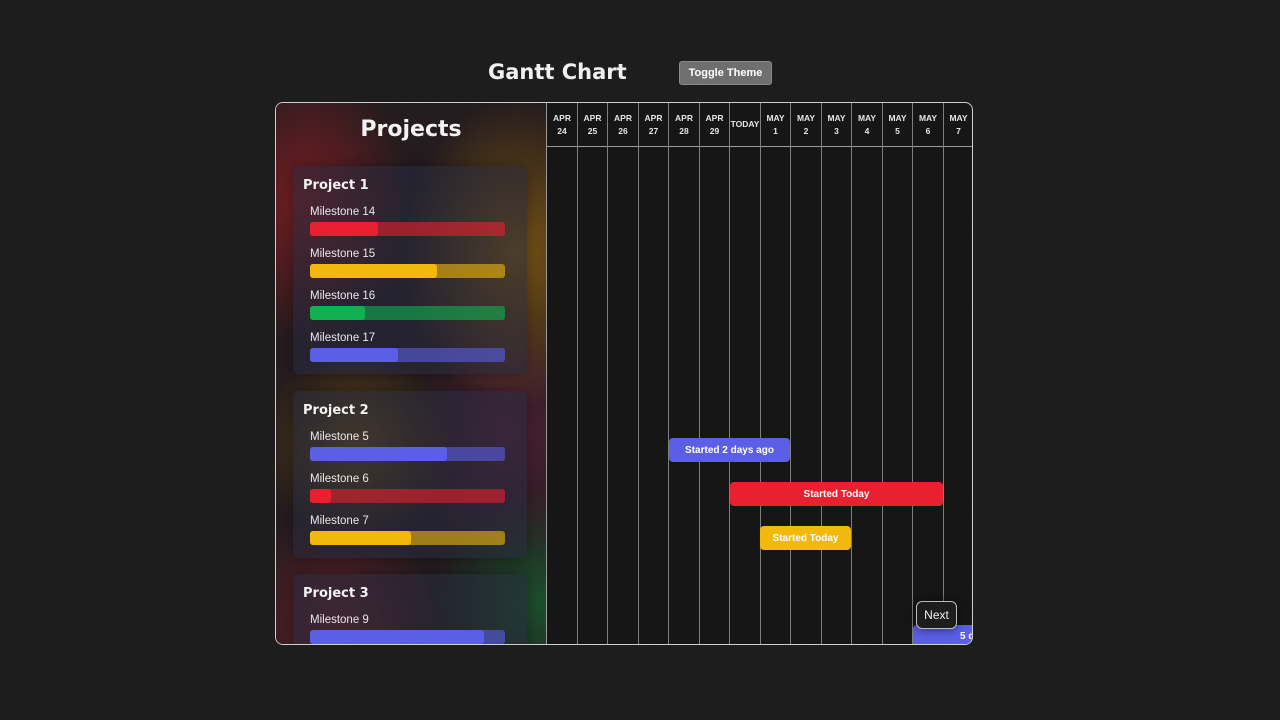 This screenshot has height=720, width=1280. I want to click on date-day: 7, so click(958, 130).